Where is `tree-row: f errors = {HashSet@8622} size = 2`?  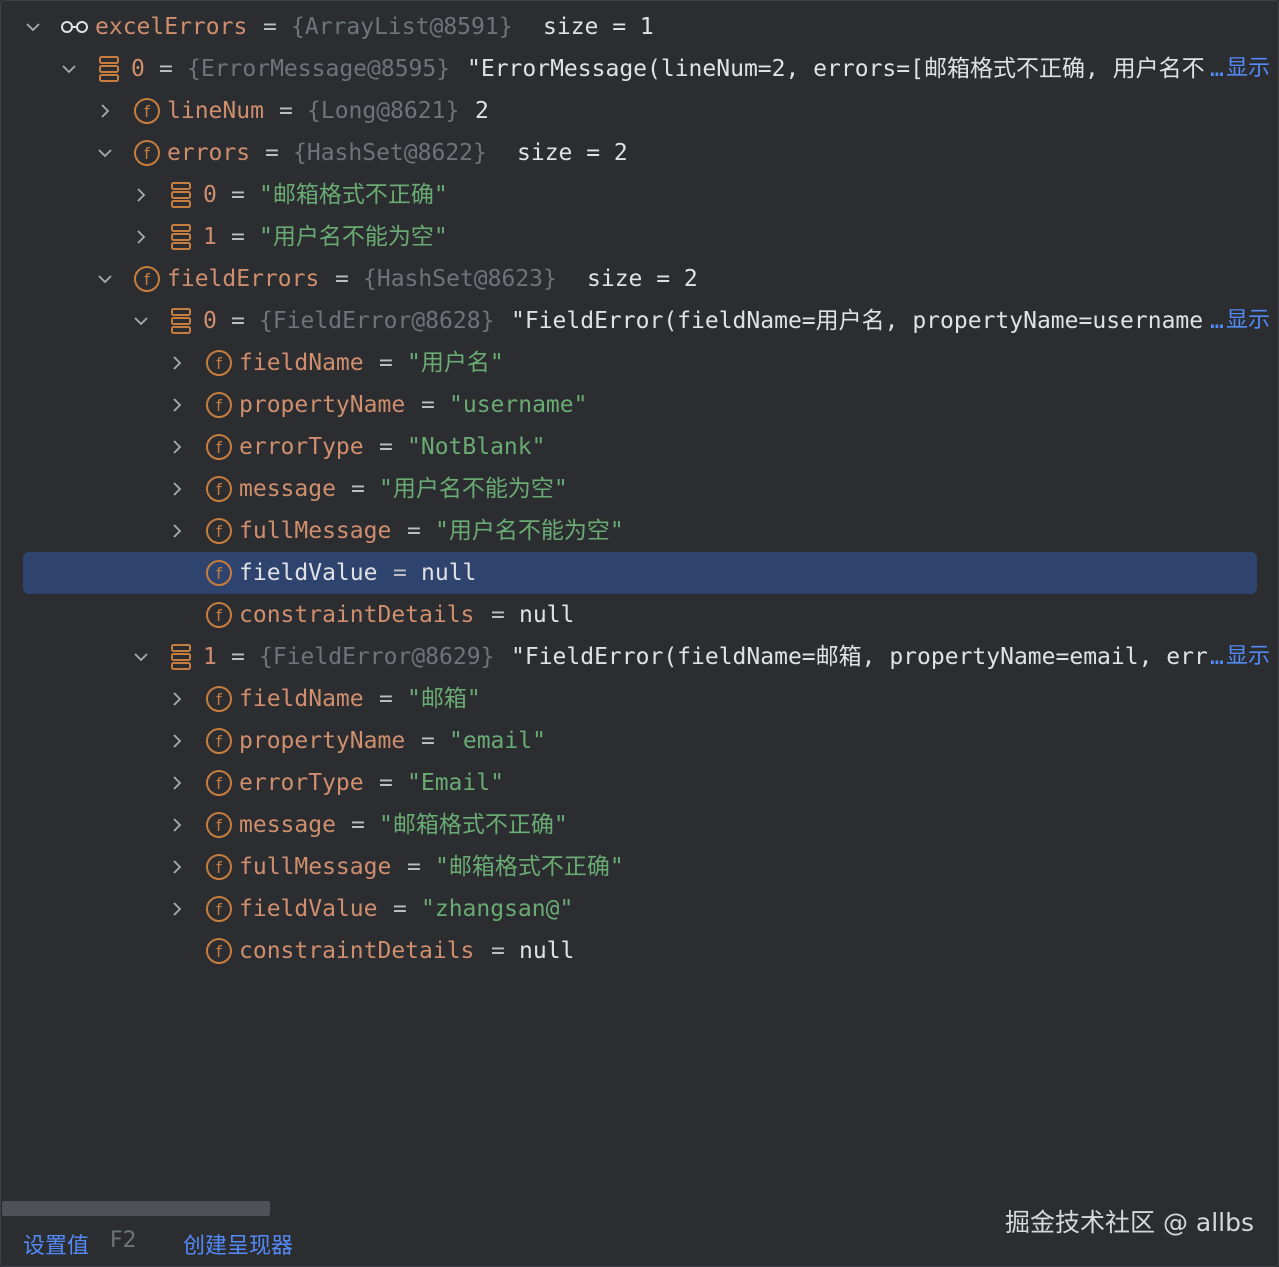 tree-row: f errors = {HashSet@8622} size = 2 is located at coordinates (639, 153).